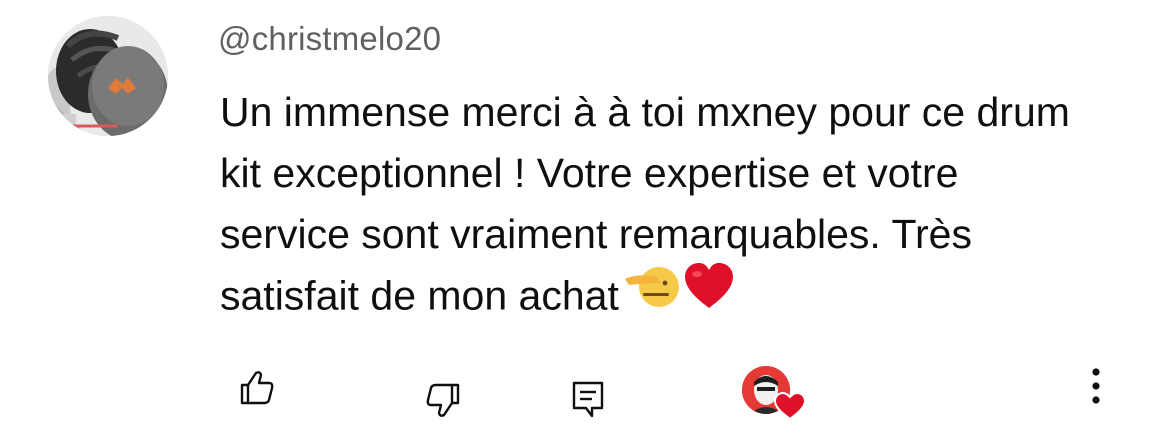 The width and height of the screenshot is (1170, 435). I want to click on thumbs-up-icon, so click(257, 388).